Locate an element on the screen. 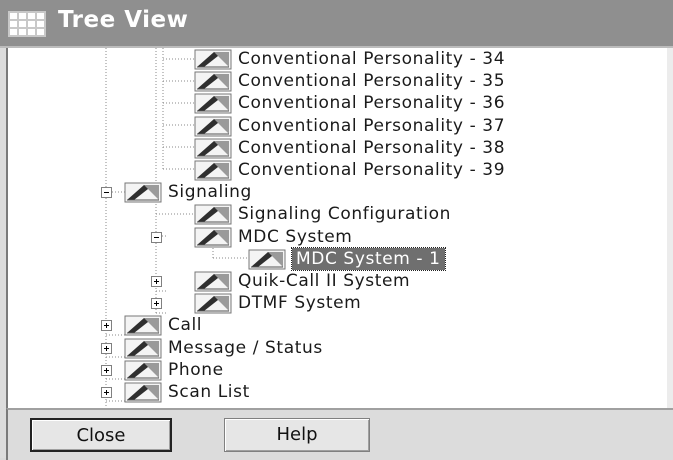 Image resolution: width=673 pixels, height=460 pixels. tree-node: Conventional Personality - 35 is located at coordinates (340, 81).